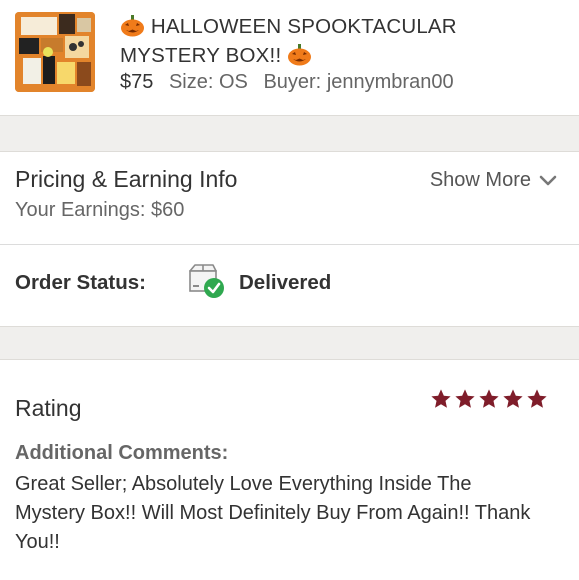  I want to click on package-delivered-icon, so click(207, 281).